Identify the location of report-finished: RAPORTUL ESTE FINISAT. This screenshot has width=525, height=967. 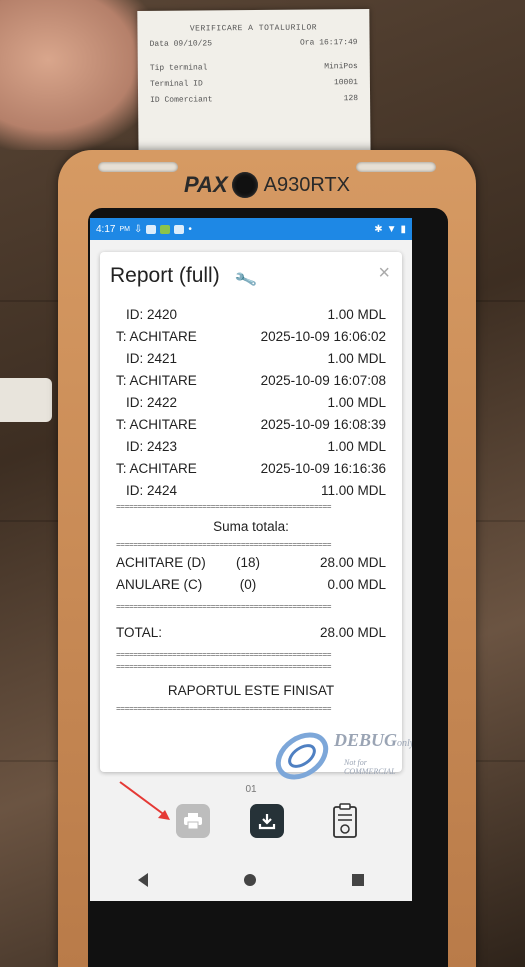
(251, 690).